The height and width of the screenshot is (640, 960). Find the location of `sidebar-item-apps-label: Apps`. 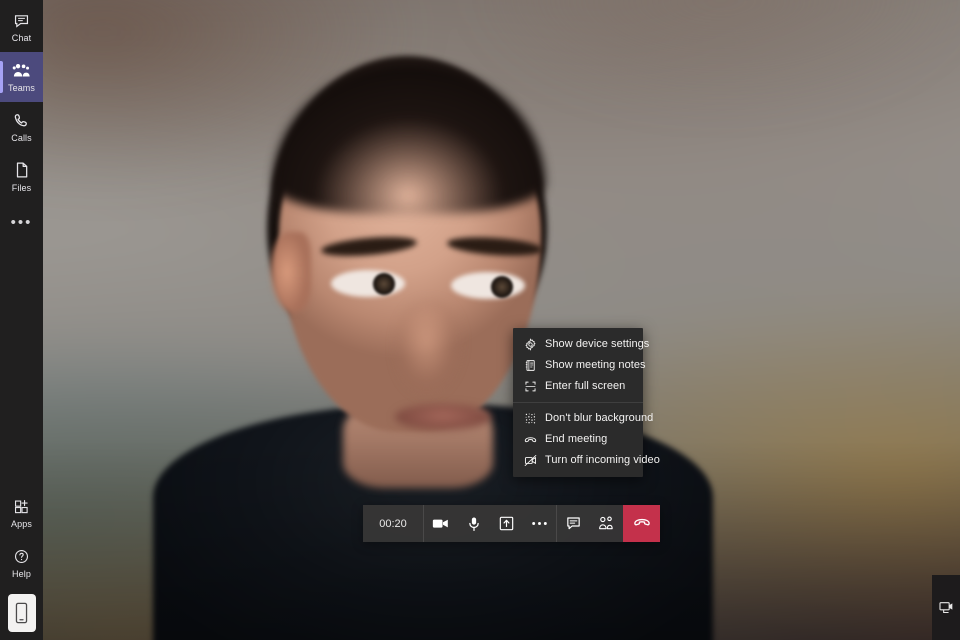

sidebar-item-apps-label: Apps is located at coordinates (21, 524).